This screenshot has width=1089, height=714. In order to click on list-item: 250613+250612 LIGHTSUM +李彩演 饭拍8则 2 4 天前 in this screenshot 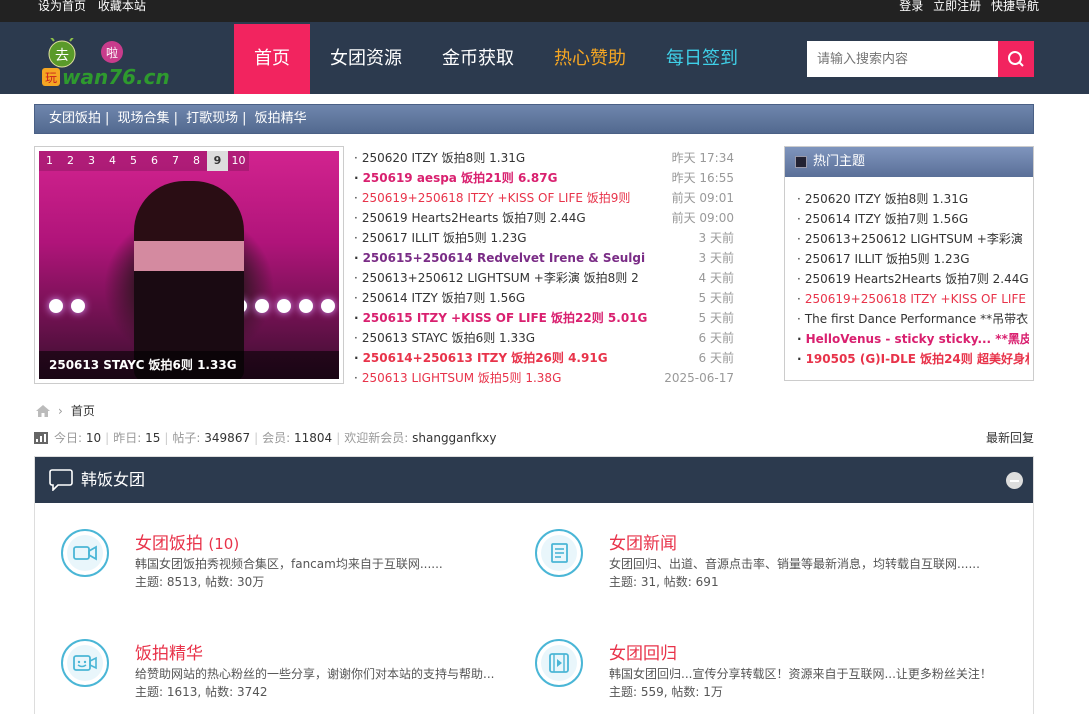, I will do `click(544, 278)`.